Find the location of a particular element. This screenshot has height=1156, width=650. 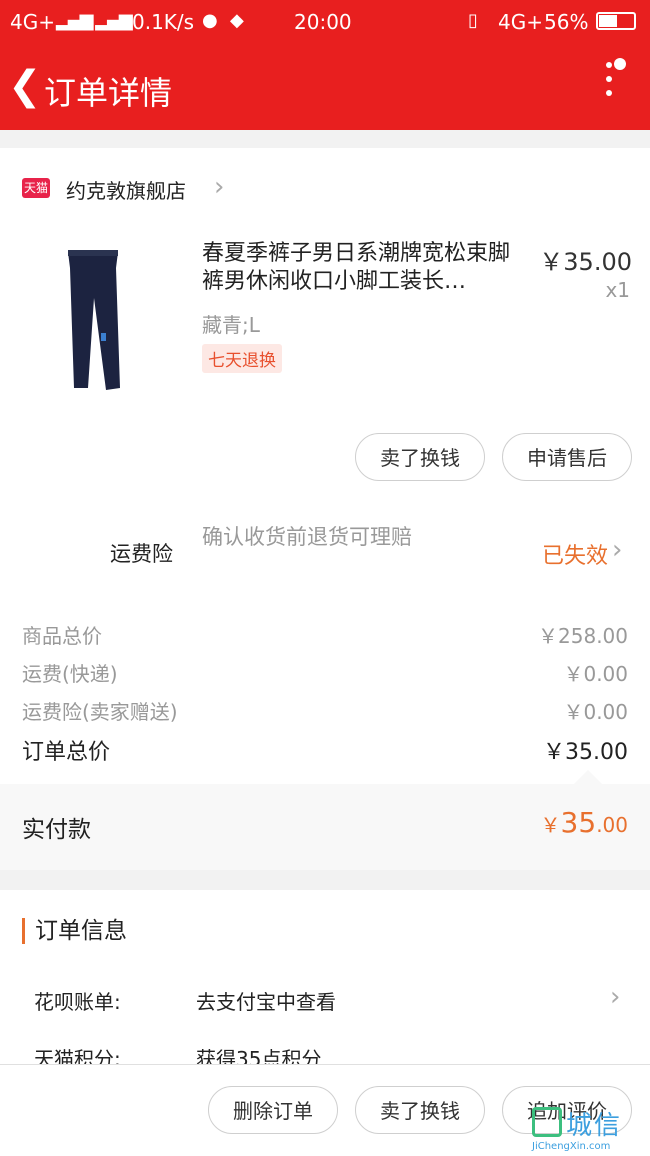

back-icon: ❮ is located at coordinates (25, 86).